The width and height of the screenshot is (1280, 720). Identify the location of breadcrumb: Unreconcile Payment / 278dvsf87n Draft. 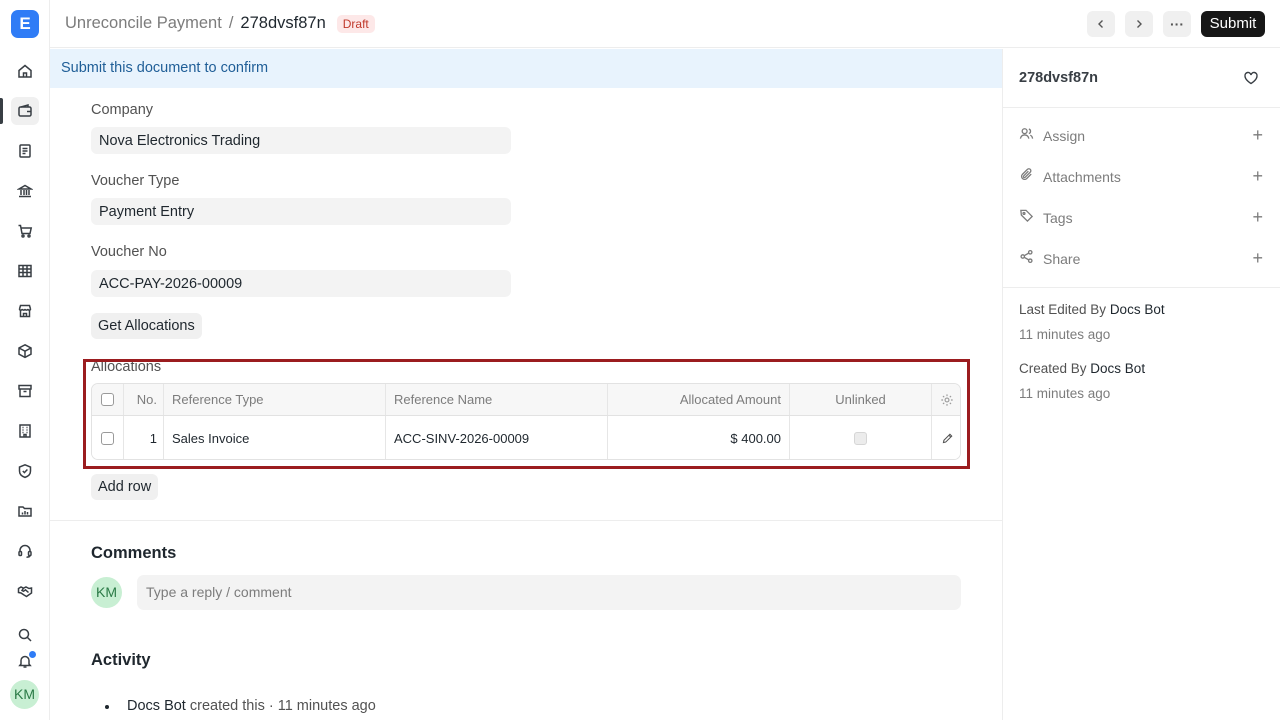
(220, 23).